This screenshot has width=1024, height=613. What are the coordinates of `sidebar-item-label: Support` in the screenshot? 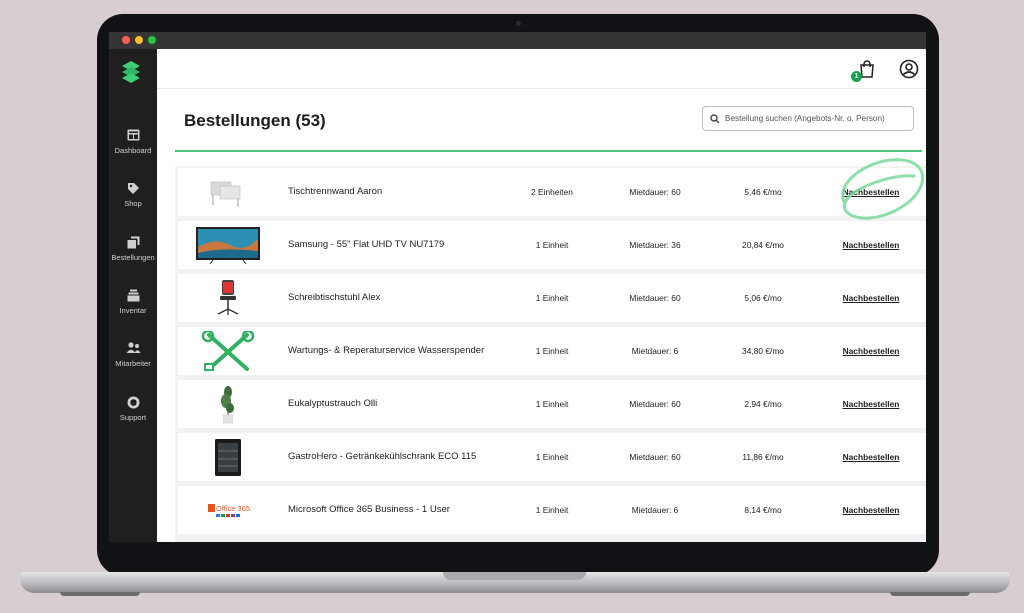 It's located at (133, 417).